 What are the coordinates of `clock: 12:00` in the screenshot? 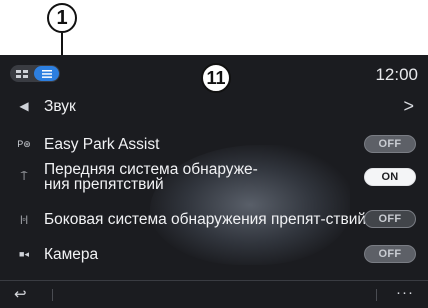 It's located at (396, 74).